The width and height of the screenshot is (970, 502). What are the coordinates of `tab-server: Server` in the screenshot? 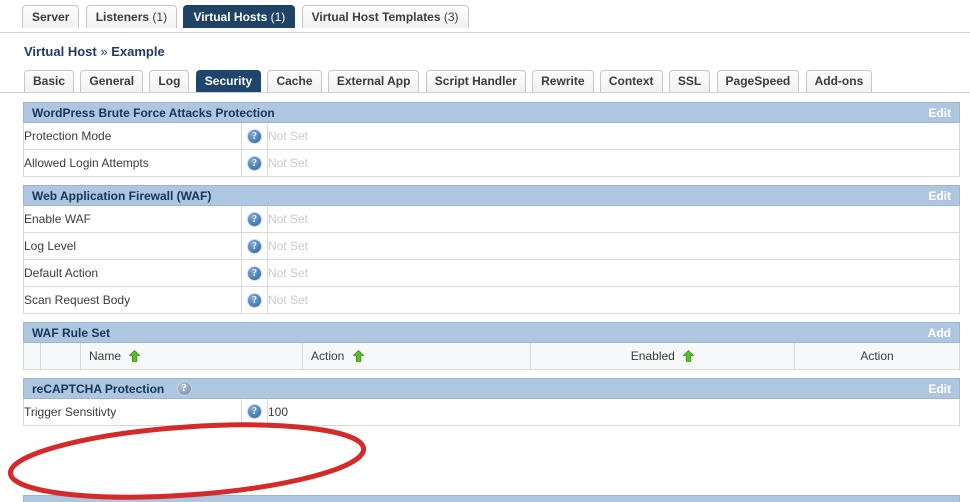 It's located at (51, 16).